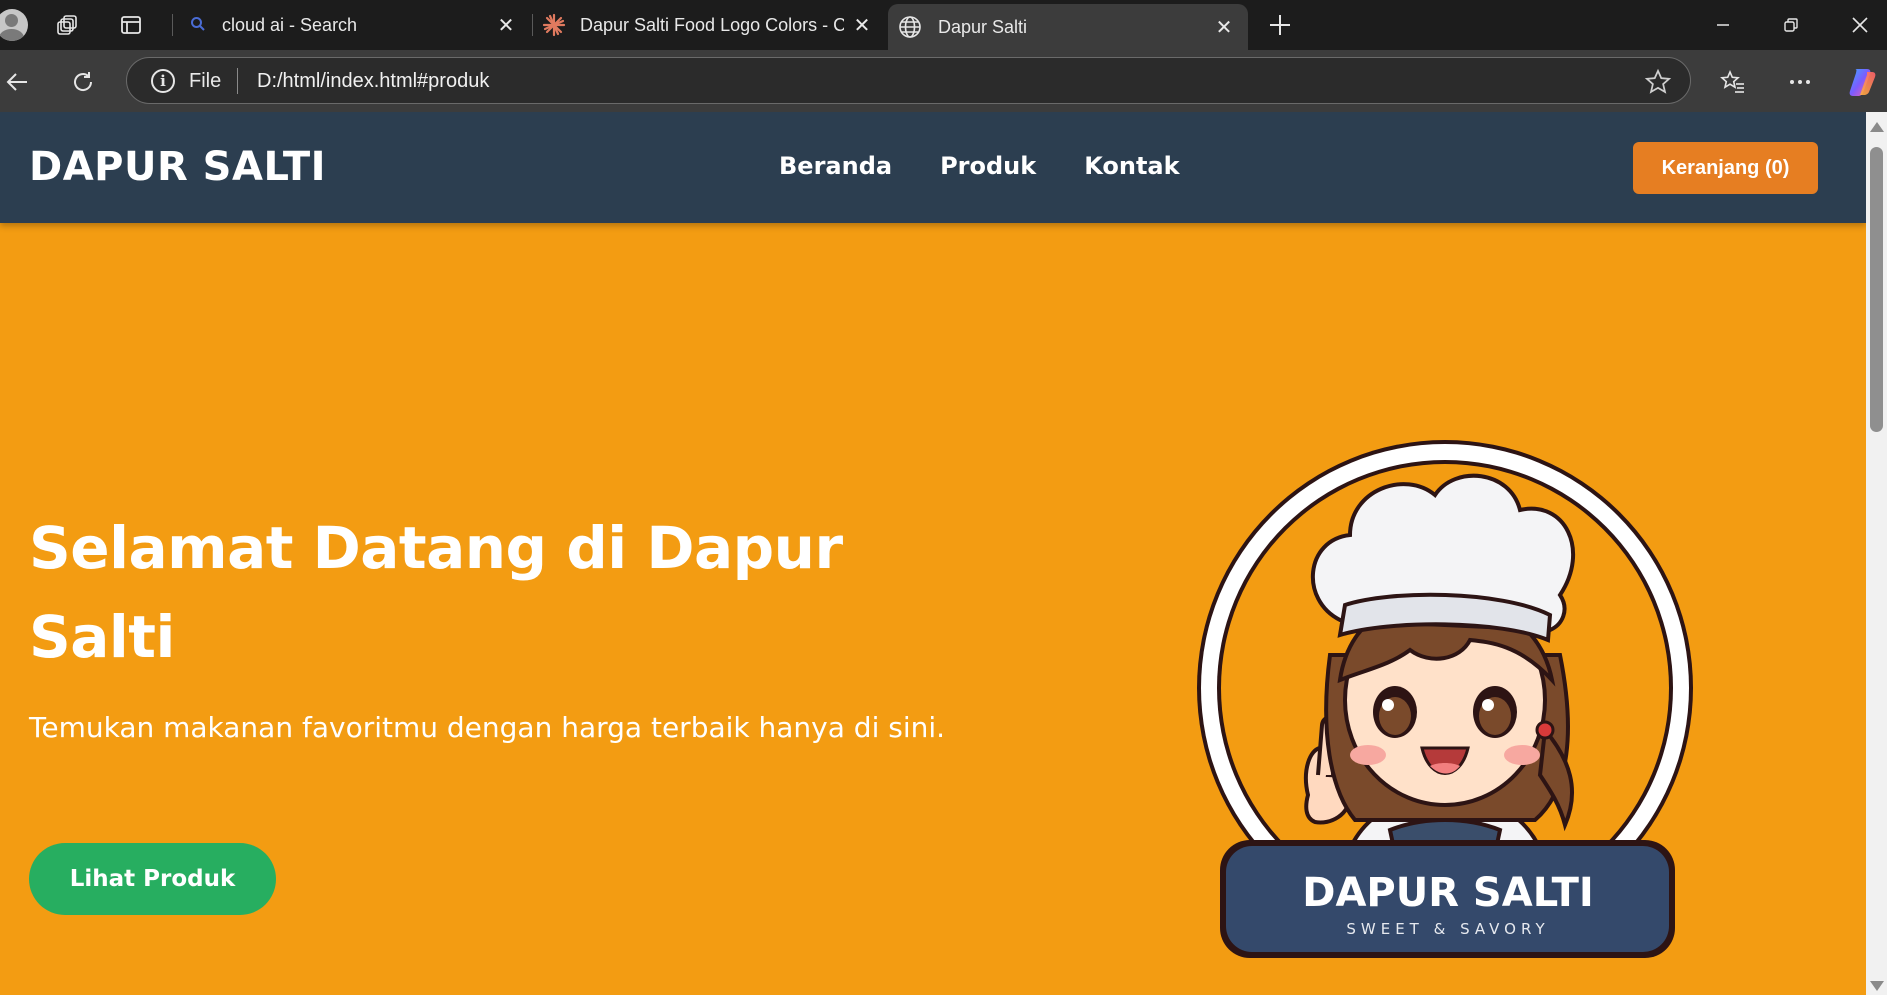 Image resolution: width=1887 pixels, height=995 pixels. Describe the element at coordinates (237, 81) in the screenshot. I see `address-separator` at that location.